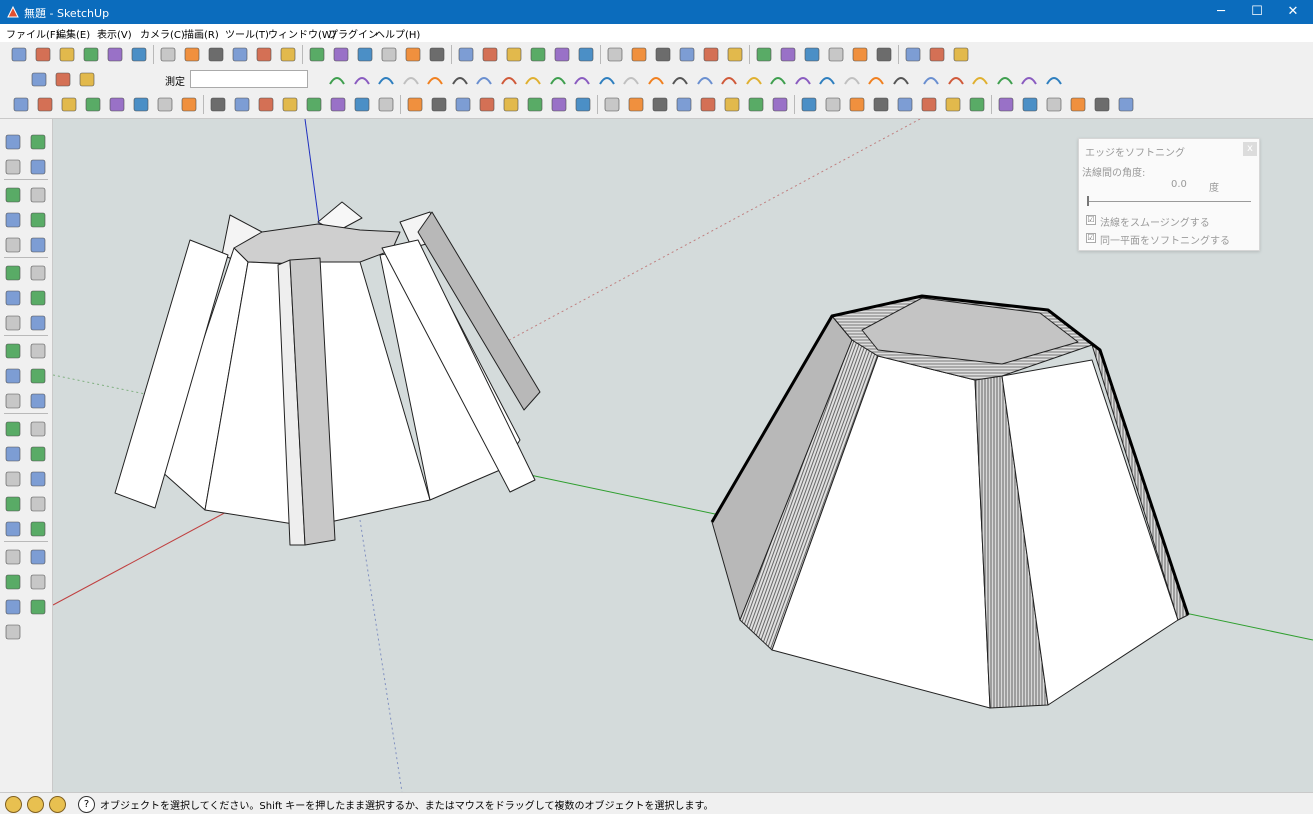  Describe the element at coordinates (86, 804) in the screenshot. I see `help-icon: ?` at that location.